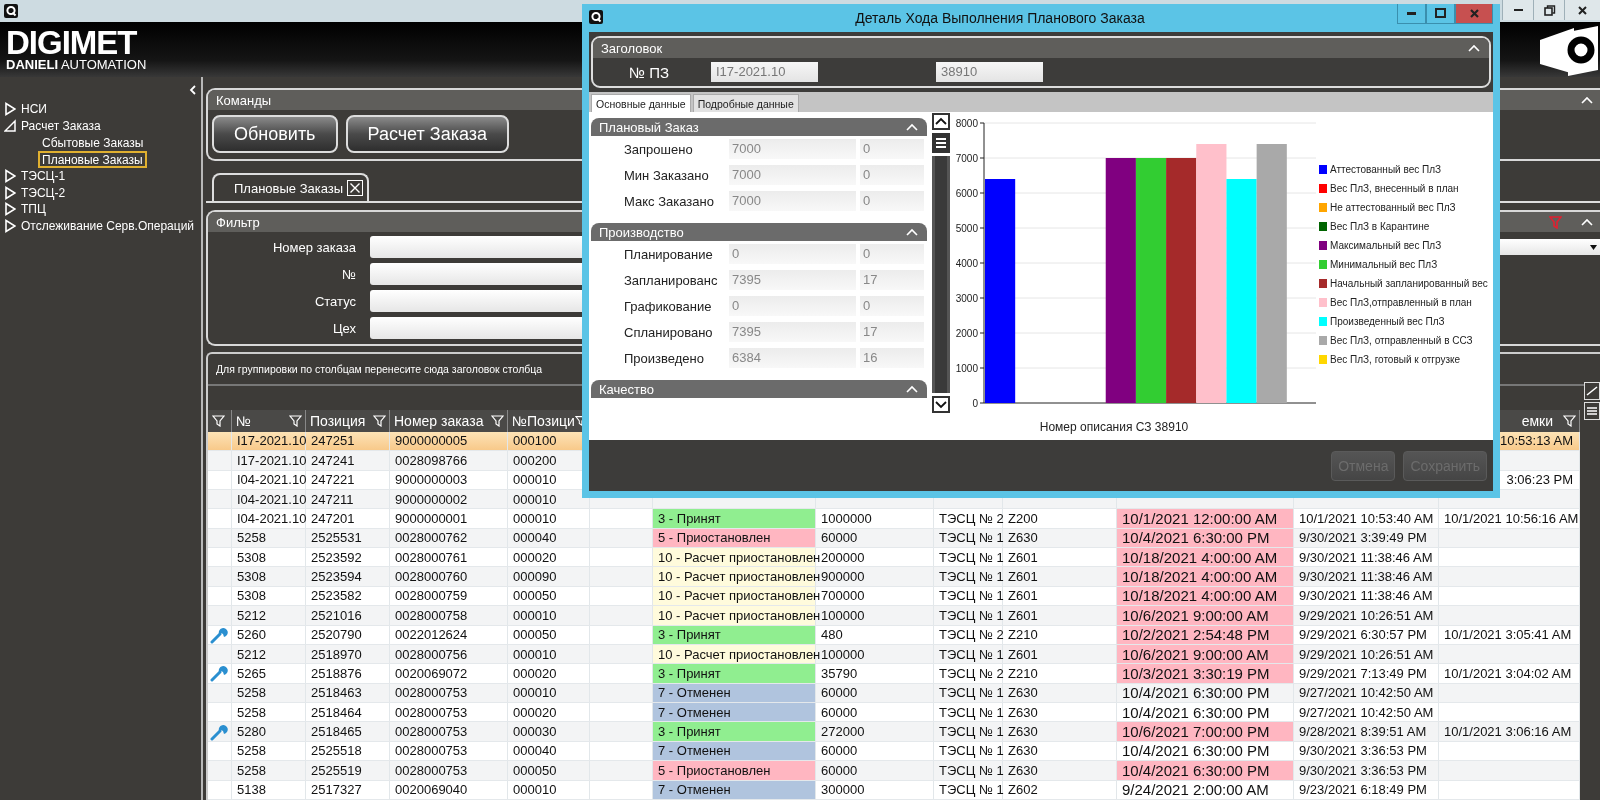 This screenshot has height=800, width=1600. Describe the element at coordinates (1537, 420) in the screenshot. I see `column-header: емки` at that location.